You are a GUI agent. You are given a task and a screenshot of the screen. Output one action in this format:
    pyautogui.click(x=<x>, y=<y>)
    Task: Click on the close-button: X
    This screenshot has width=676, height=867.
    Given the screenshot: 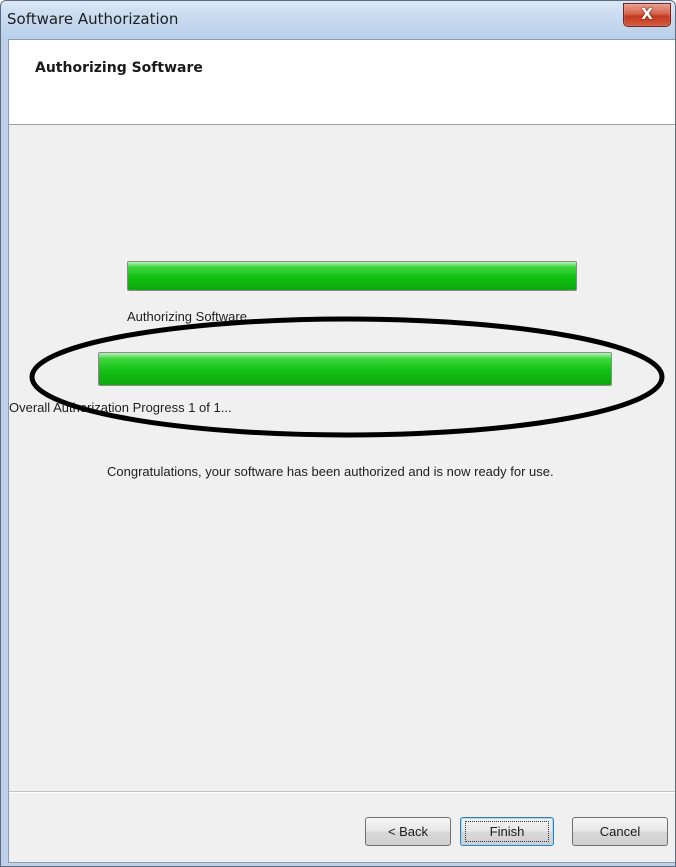 What is the action you would take?
    pyautogui.click(x=647, y=15)
    